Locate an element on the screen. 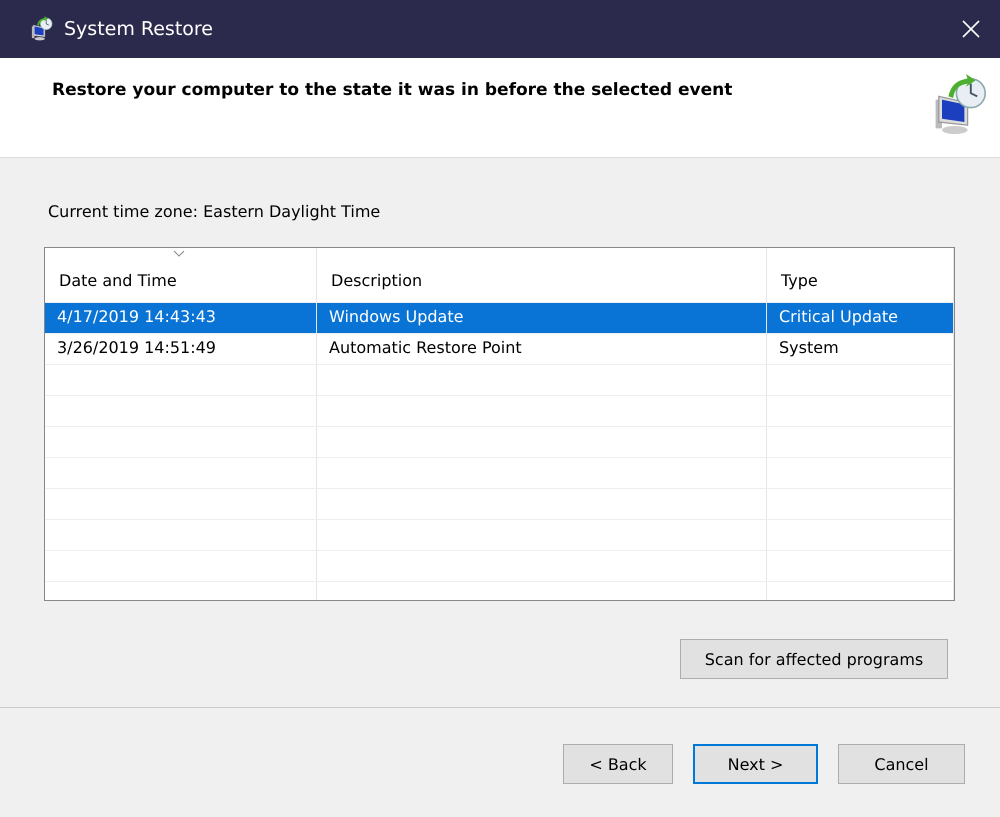 Image resolution: width=1000 pixels, height=817 pixels. dialog-button: Next > is located at coordinates (755, 764).